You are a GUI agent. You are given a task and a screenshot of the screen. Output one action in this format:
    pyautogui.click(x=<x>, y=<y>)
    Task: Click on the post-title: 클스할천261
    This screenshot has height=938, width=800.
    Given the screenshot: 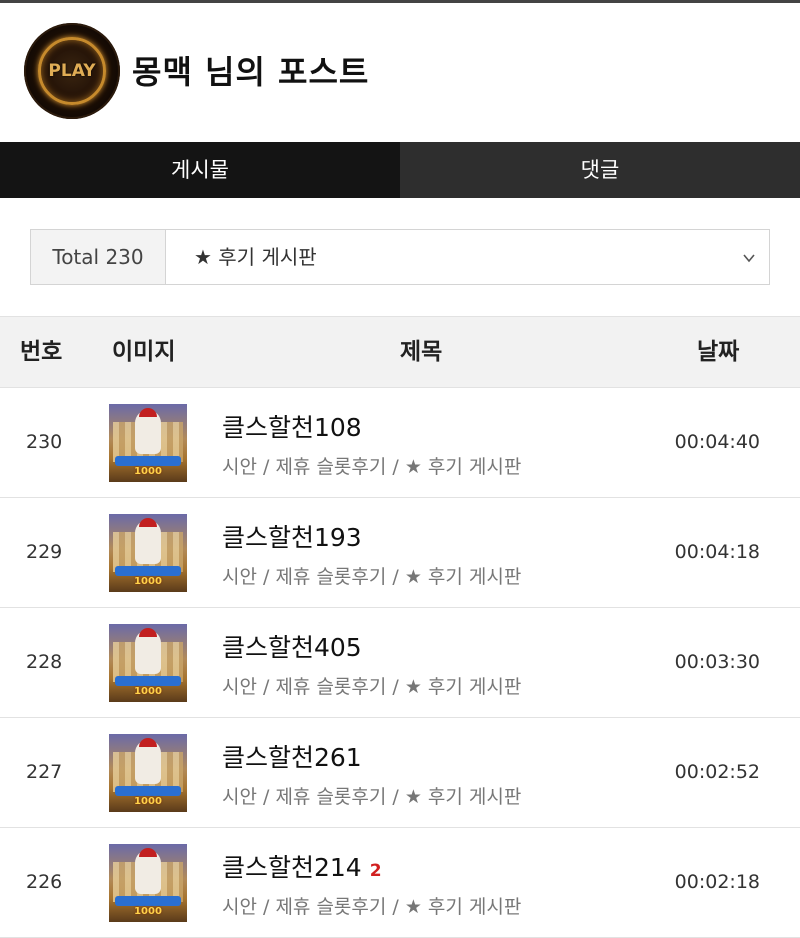 What is the action you would take?
    pyautogui.click(x=292, y=756)
    